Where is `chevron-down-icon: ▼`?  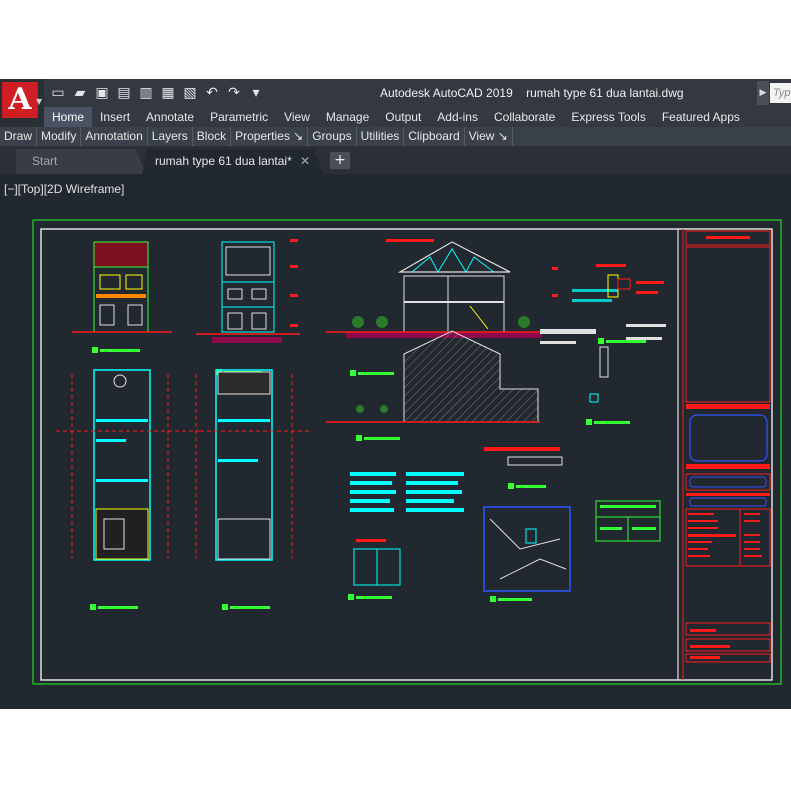
chevron-down-icon: ▼ is located at coordinates (39, 101).